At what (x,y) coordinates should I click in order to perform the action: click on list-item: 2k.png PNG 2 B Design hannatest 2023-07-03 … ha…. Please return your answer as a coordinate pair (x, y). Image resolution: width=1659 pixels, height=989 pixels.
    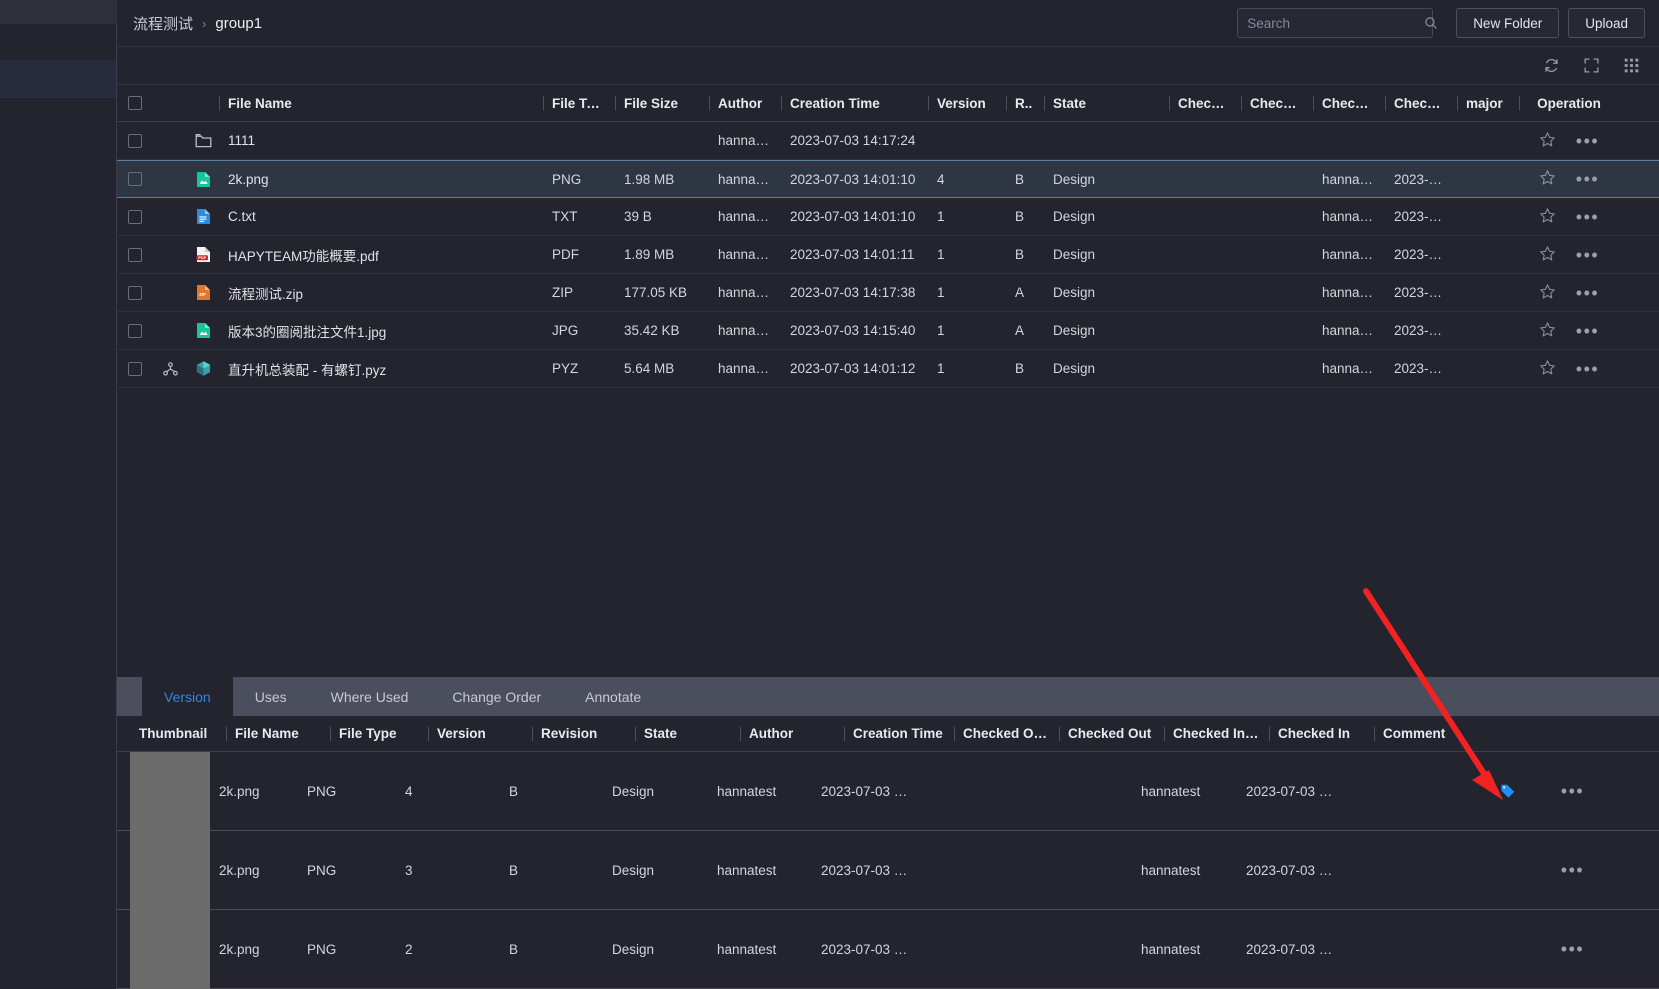
    Looking at the image, I should click on (888, 949).